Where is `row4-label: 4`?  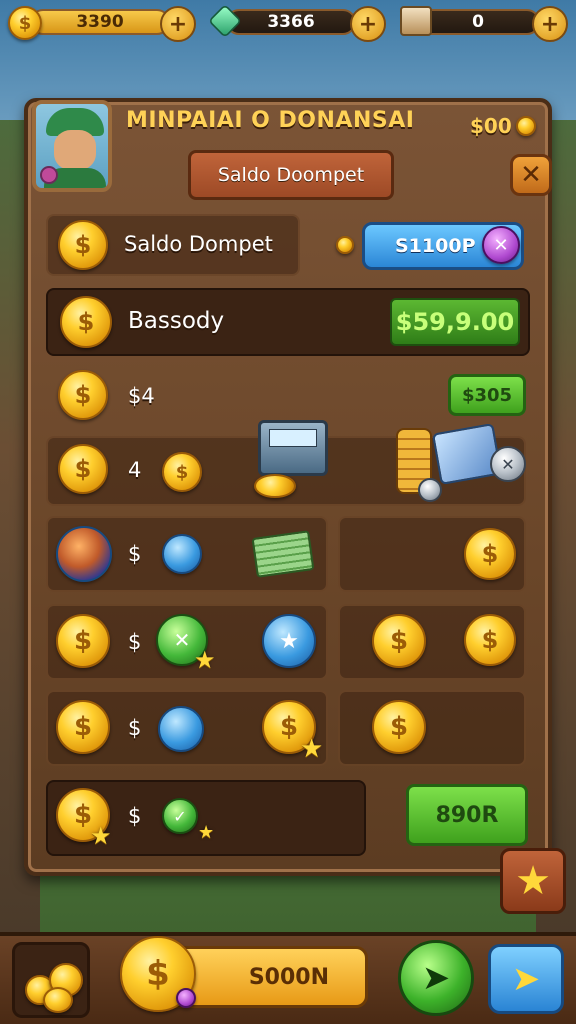
row4-label: 4 is located at coordinates (135, 470).